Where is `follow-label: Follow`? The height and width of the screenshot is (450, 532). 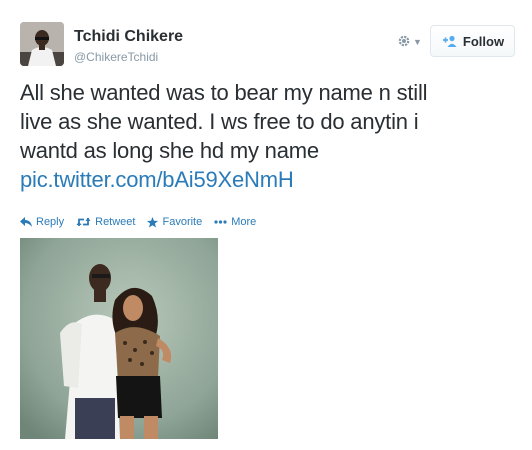 follow-label: Follow is located at coordinates (483, 41).